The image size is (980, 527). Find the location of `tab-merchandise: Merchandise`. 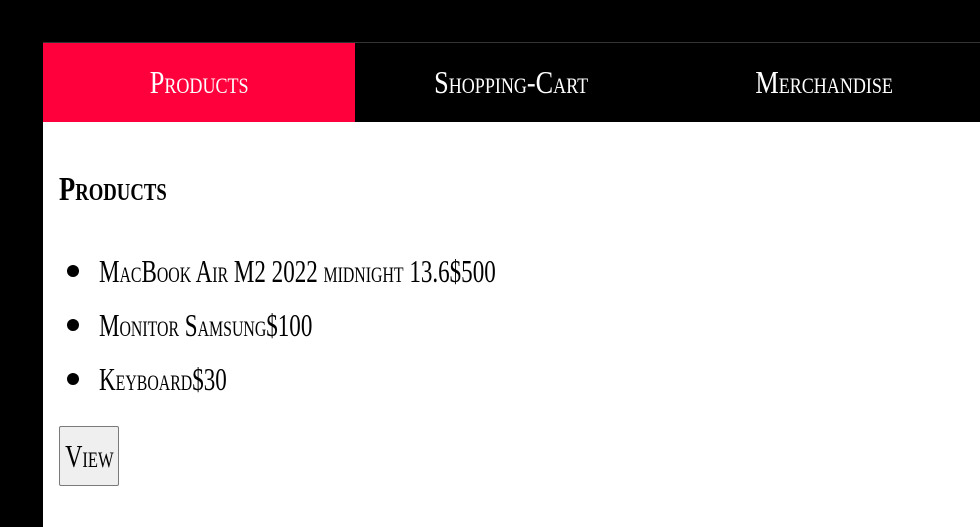

tab-merchandise: Merchandise is located at coordinates (824, 82).